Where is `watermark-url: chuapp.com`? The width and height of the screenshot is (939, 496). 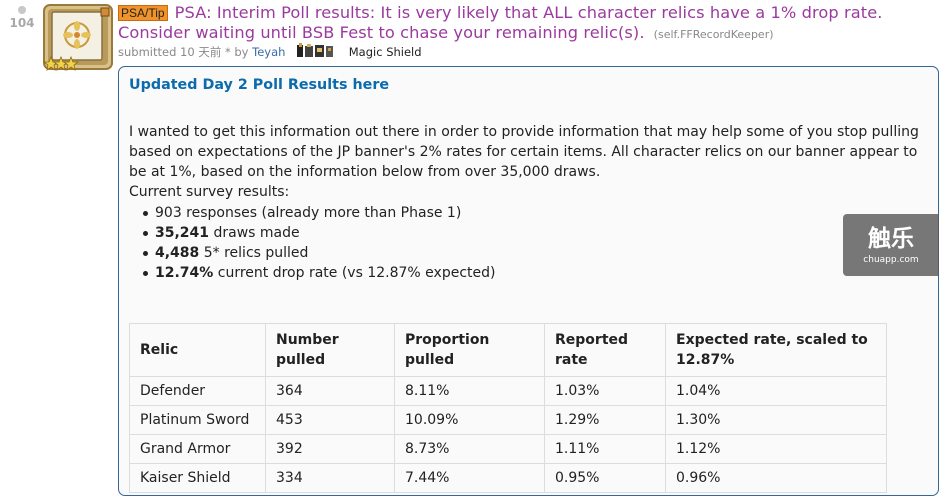 watermark-url: chuapp.com is located at coordinates (891, 260).